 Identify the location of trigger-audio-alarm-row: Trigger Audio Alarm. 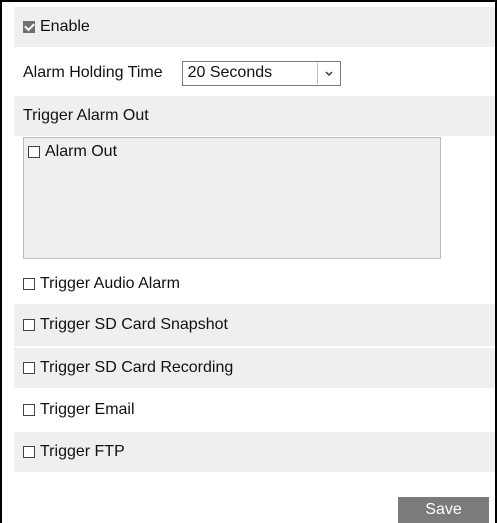
(254, 284).